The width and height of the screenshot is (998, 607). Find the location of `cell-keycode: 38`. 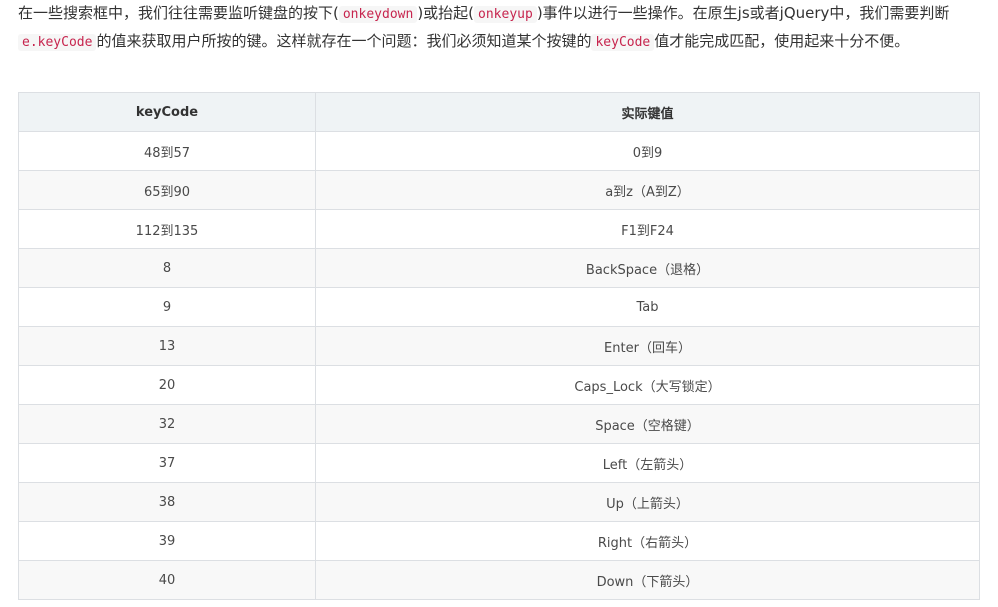

cell-keycode: 38 is located at coordinates (167, 502).